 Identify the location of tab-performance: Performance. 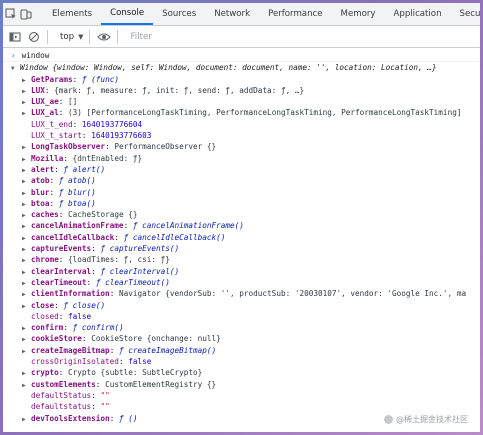
(295, 14).